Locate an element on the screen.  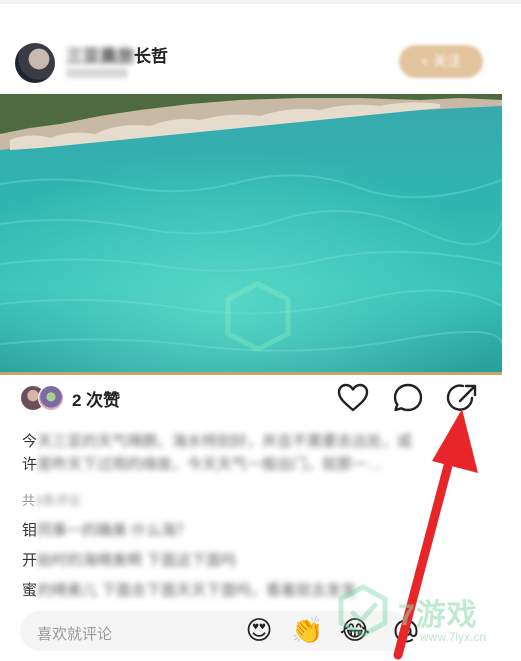
author-name-blurred: 三亚晨旅 is located at coordinates (100, 56).